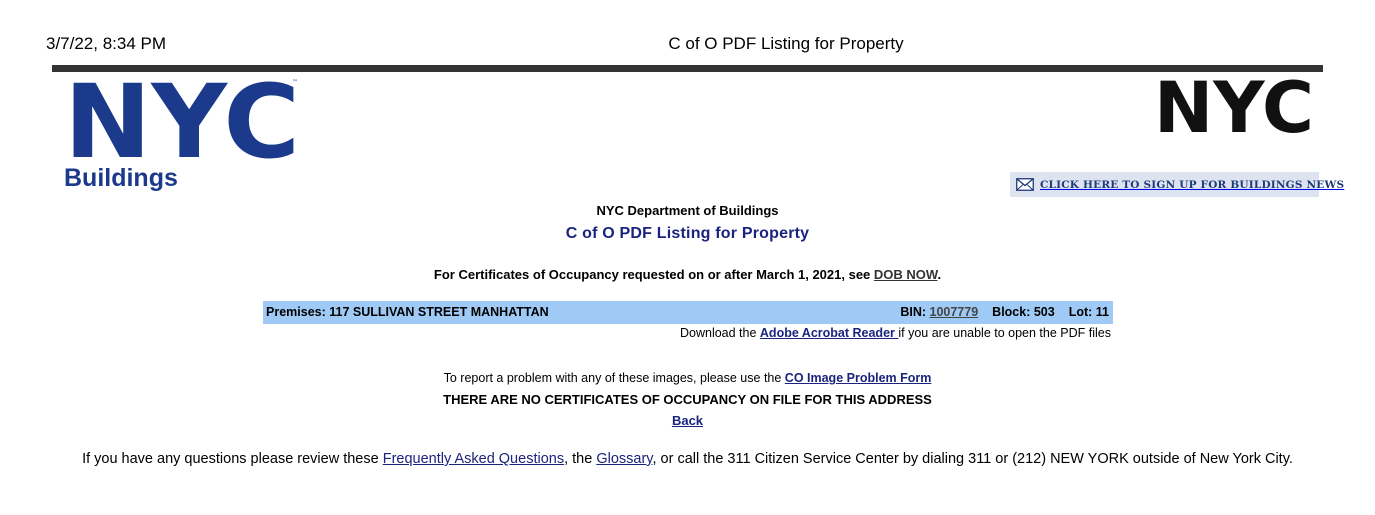 The image size is (1375, 515). I want to click on page-title: C of O PDF Listing for Property, so click(687, 233).